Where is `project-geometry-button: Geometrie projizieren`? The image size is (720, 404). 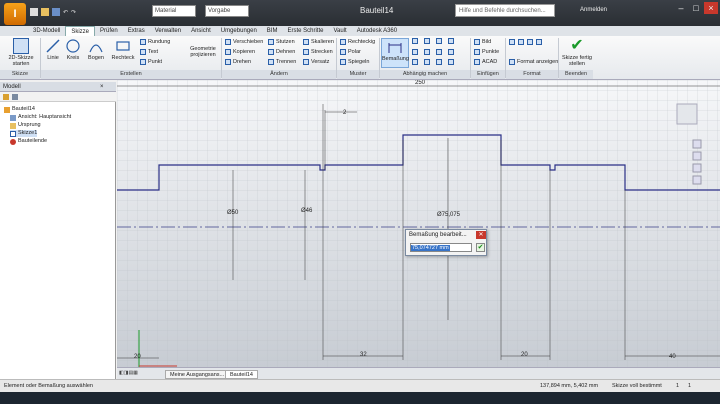 project-geometry-button: Geometrie projizieren is located at coordinates (203, 52).